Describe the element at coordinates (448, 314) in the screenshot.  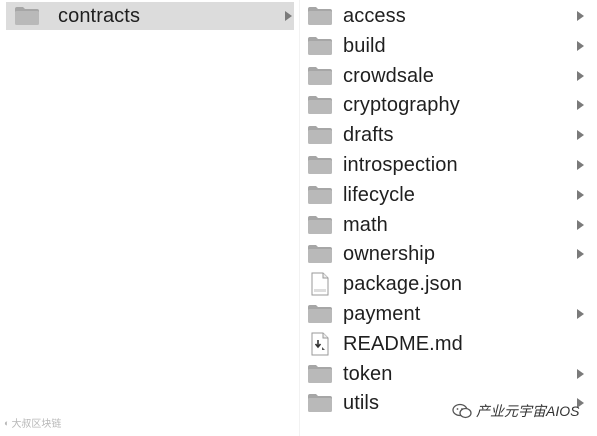
I see `folder-row-payment: payment` at that location.